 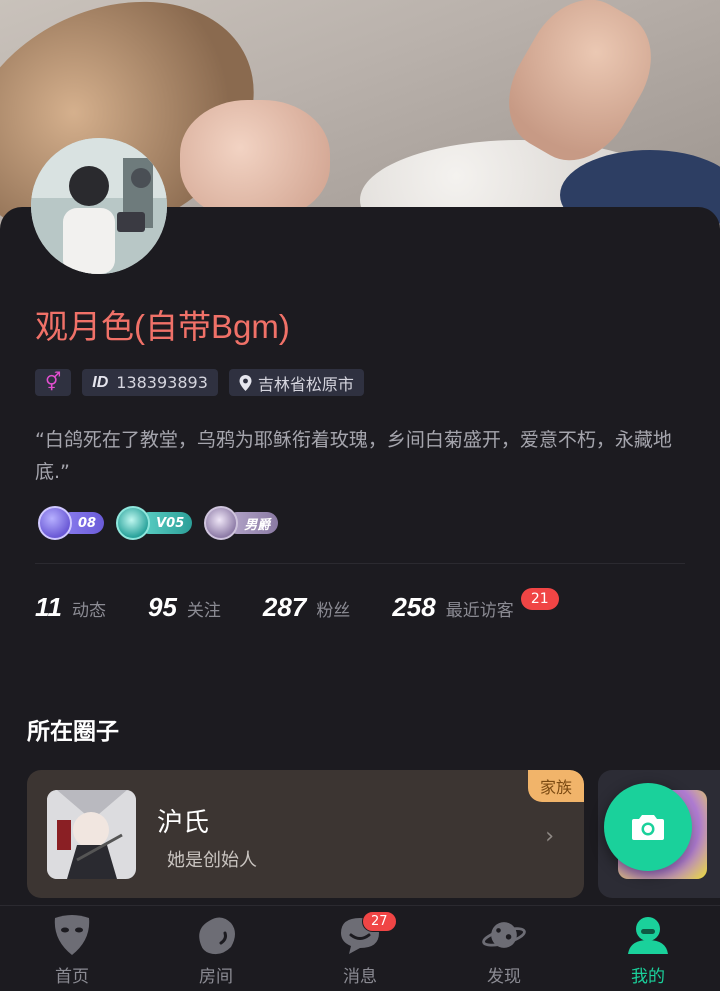 I want to click on profile-bio: “白鸽死在了教堂，乌鸦为耶稣衔着玫瑰，乡间白菊盛开，爱意不朽，永藏地底.”, so click(x=353, y=456).